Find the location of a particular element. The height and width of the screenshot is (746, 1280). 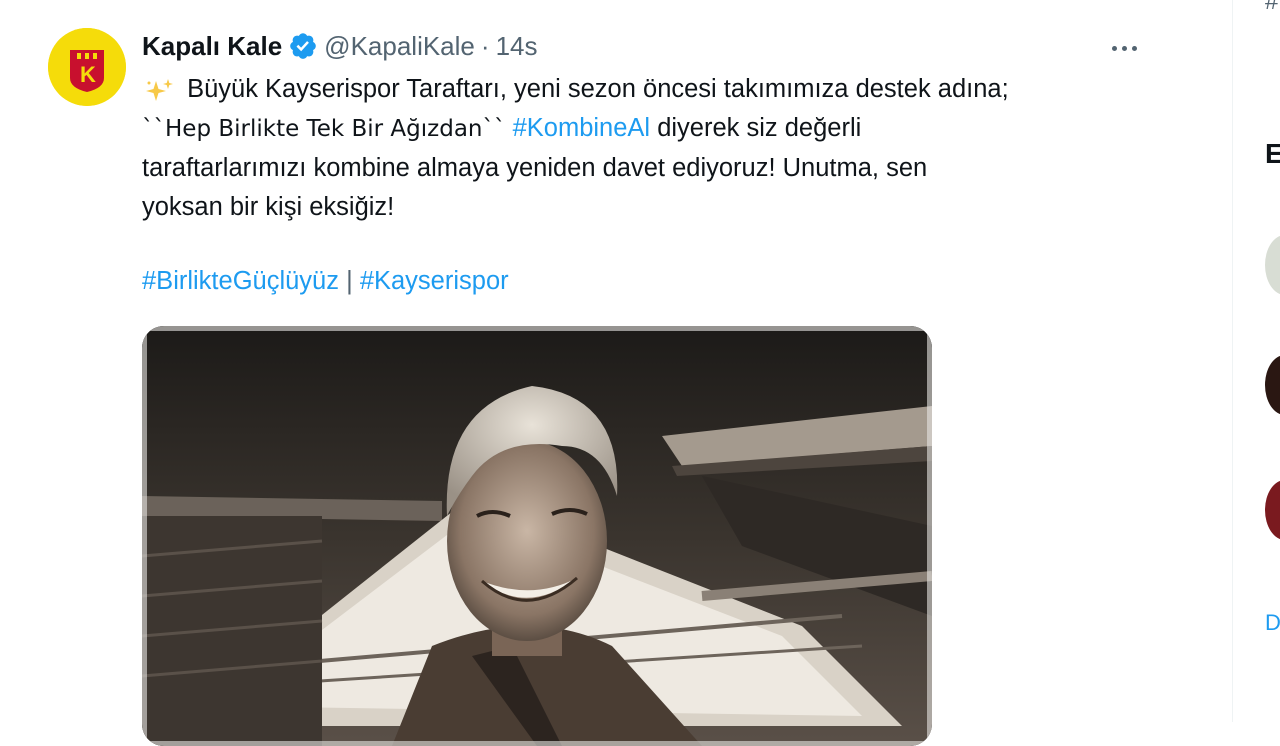

sidebar-partial-link: D is located at coordinates (1272, 623).